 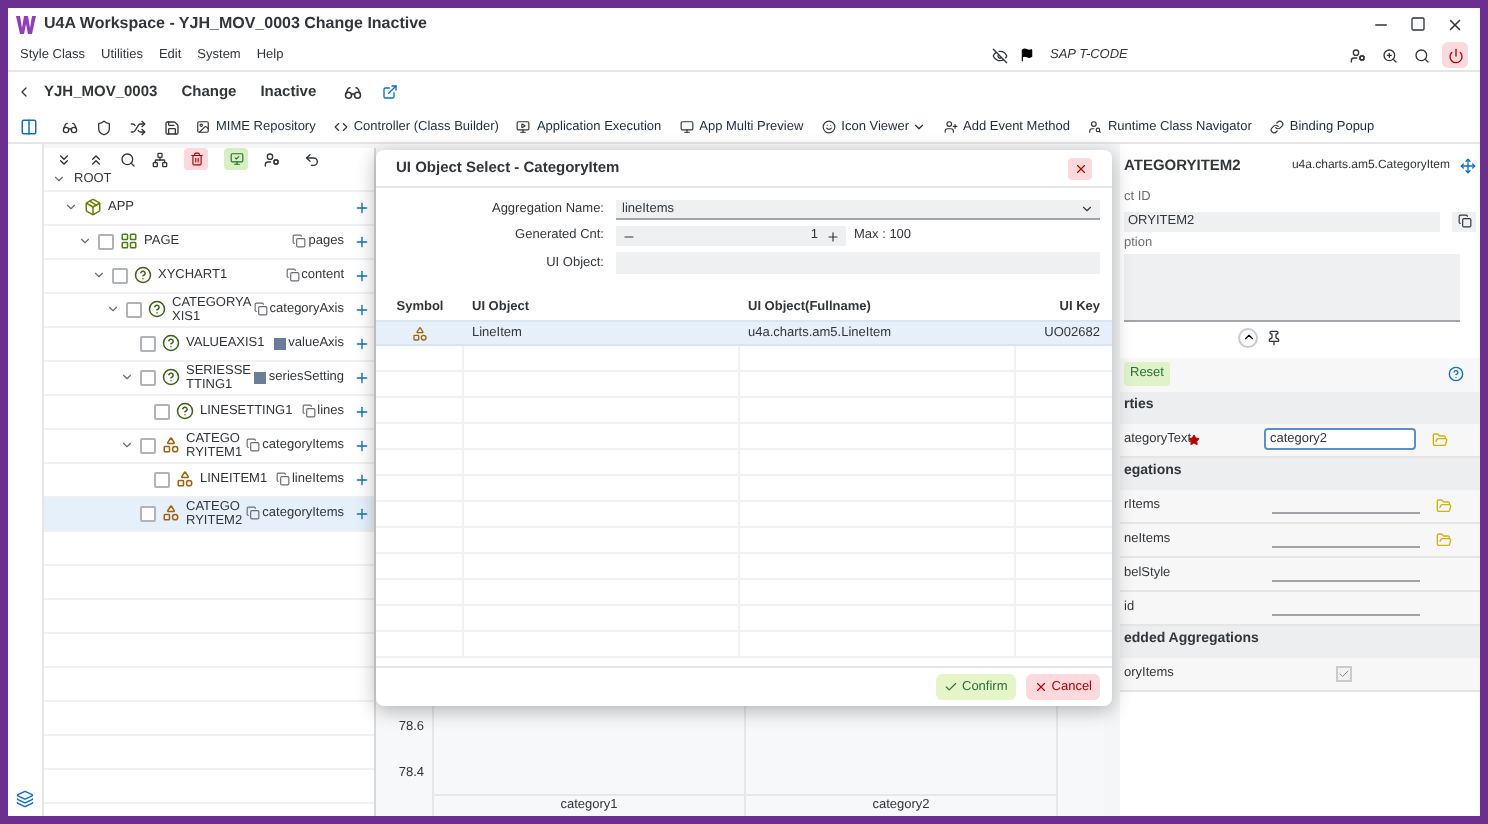 What do you see at coordinates (29, 127) in the screenshot?
I see `layout-icon` at bounding box center [29, 127].